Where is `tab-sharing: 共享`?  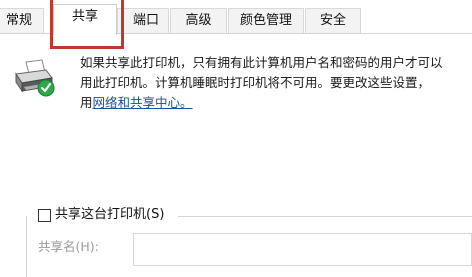
tab-sharing: 共享 is located at coordinates (85, 19).